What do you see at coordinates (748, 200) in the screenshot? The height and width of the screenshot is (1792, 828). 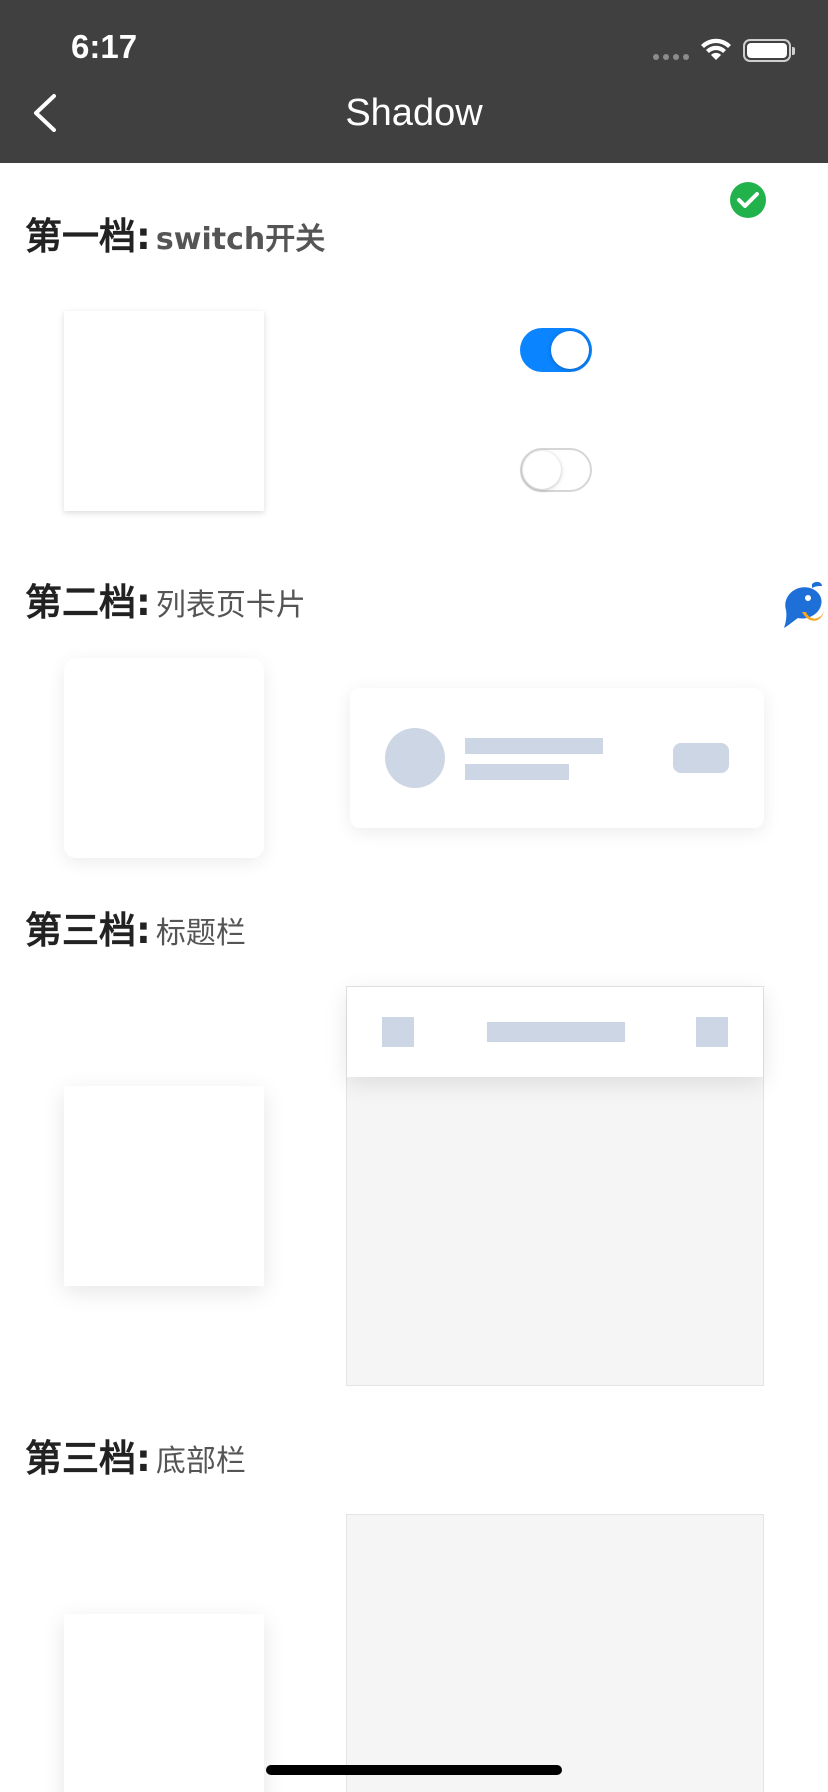 I see `checkmark-icon` at bounding box center [748, 200].